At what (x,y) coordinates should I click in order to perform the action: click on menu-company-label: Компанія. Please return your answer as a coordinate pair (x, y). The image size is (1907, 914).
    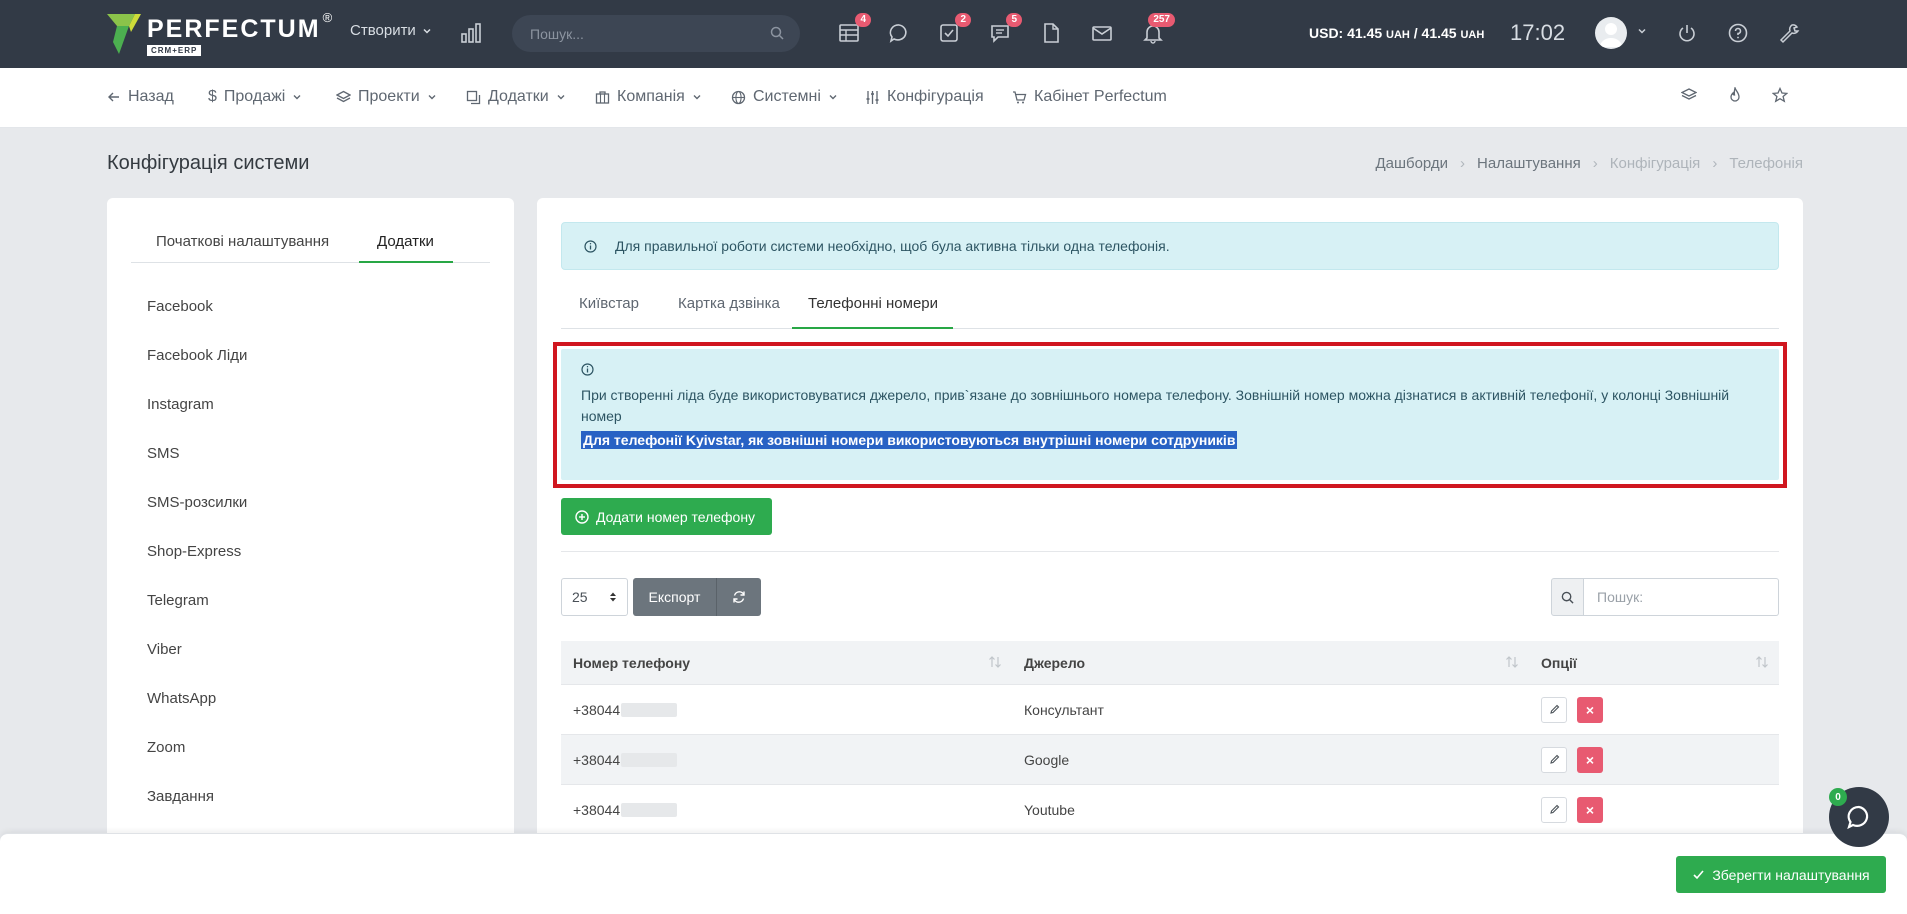
    Looking at the image, I should click on (651, 96).